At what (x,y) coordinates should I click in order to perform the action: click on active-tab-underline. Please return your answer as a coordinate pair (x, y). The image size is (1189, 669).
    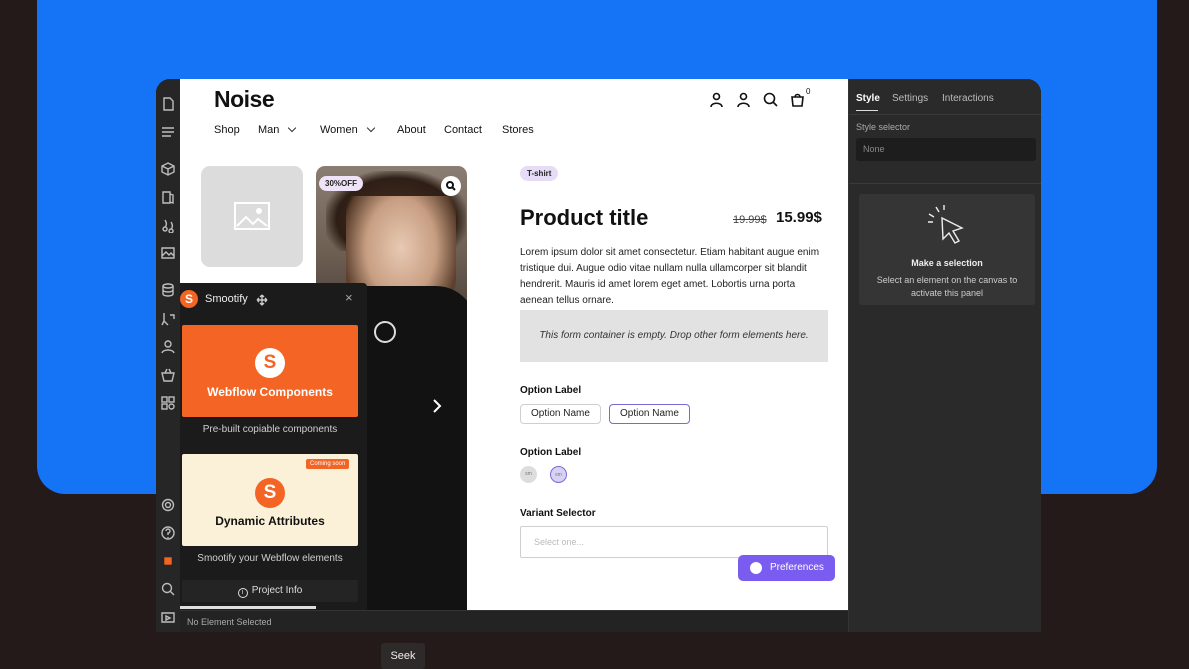
    Looking at the image, I should click on (867, 110).